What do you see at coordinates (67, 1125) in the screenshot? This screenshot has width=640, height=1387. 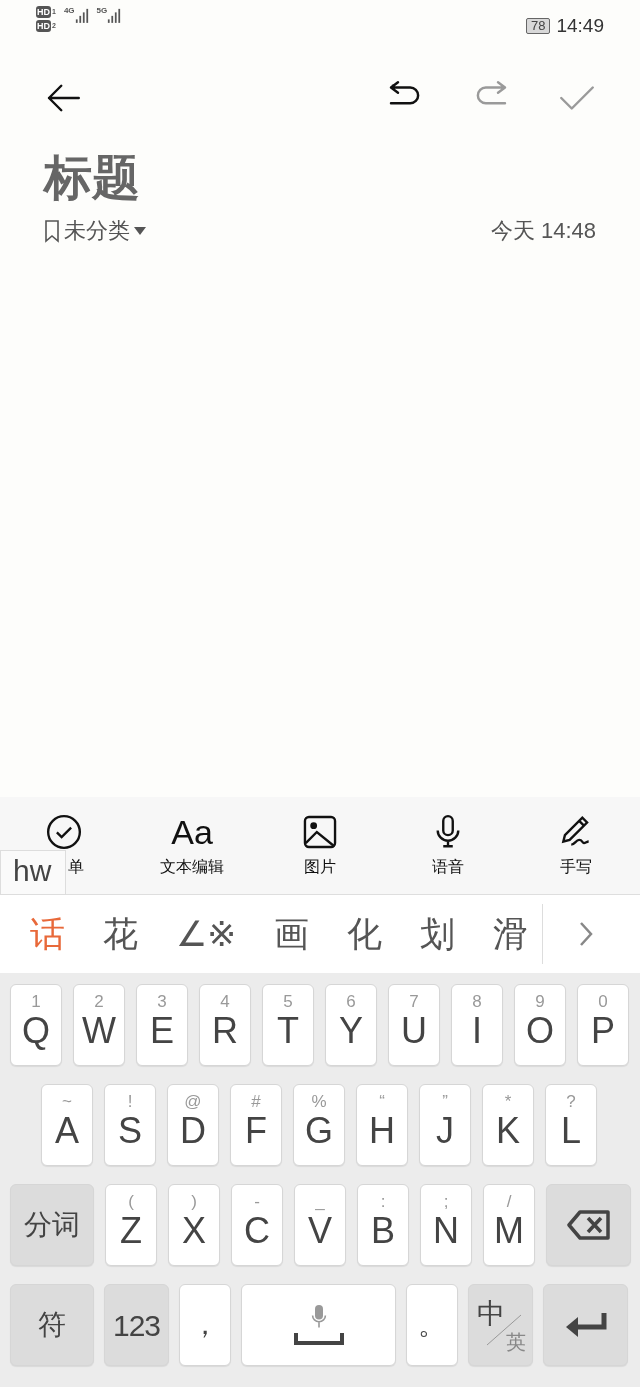 I see `key: ~ A` at bounding box center [67, 1125].